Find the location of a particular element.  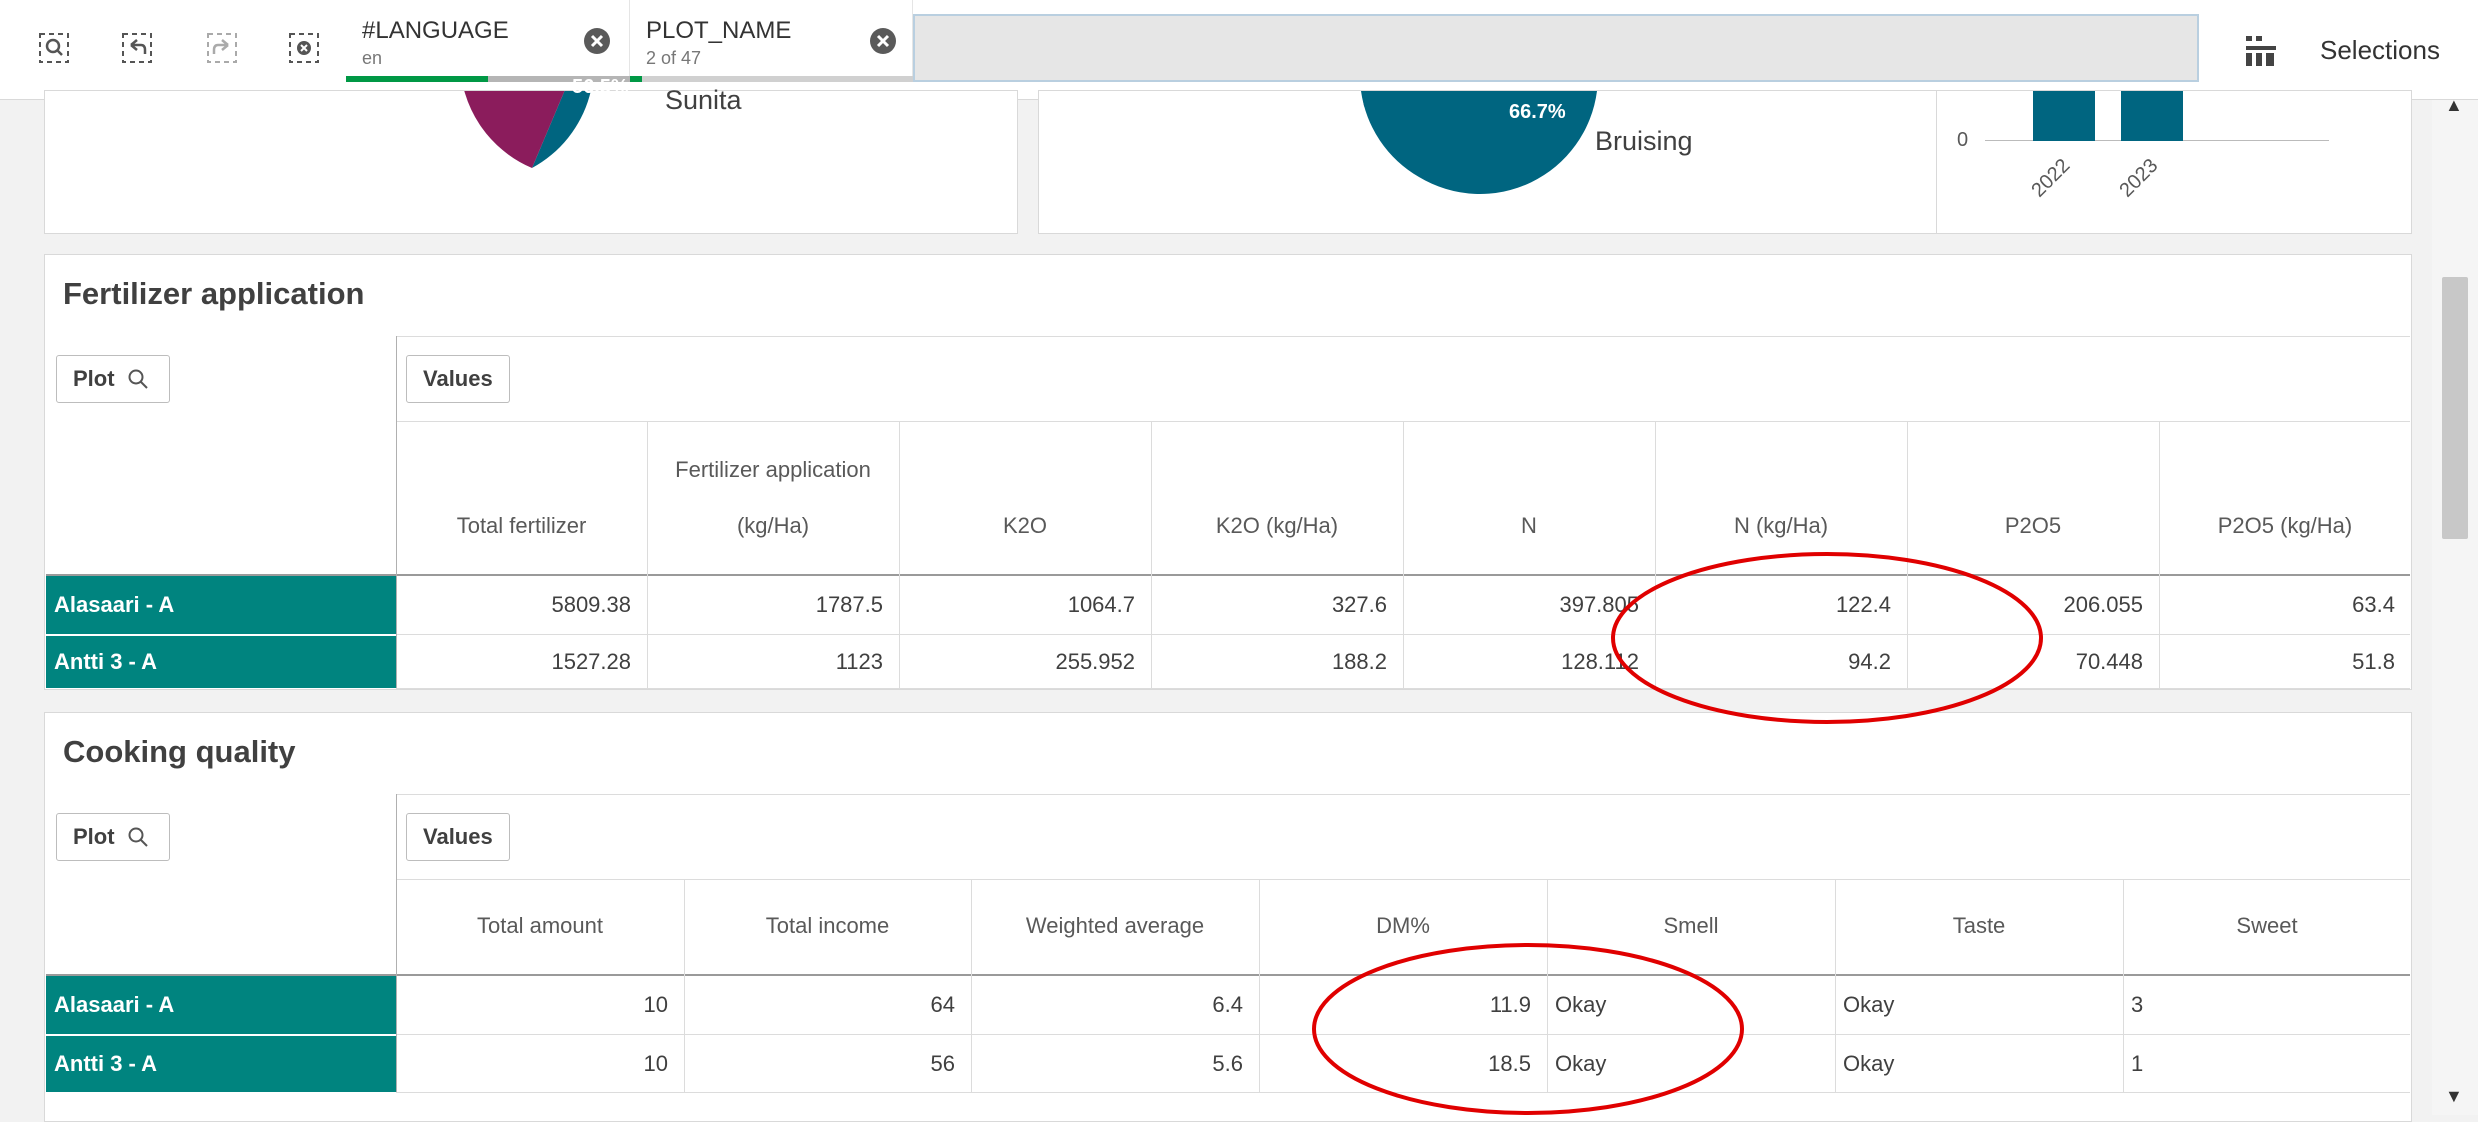

column-header: Weighted average is located at coordinates (1115, 926).